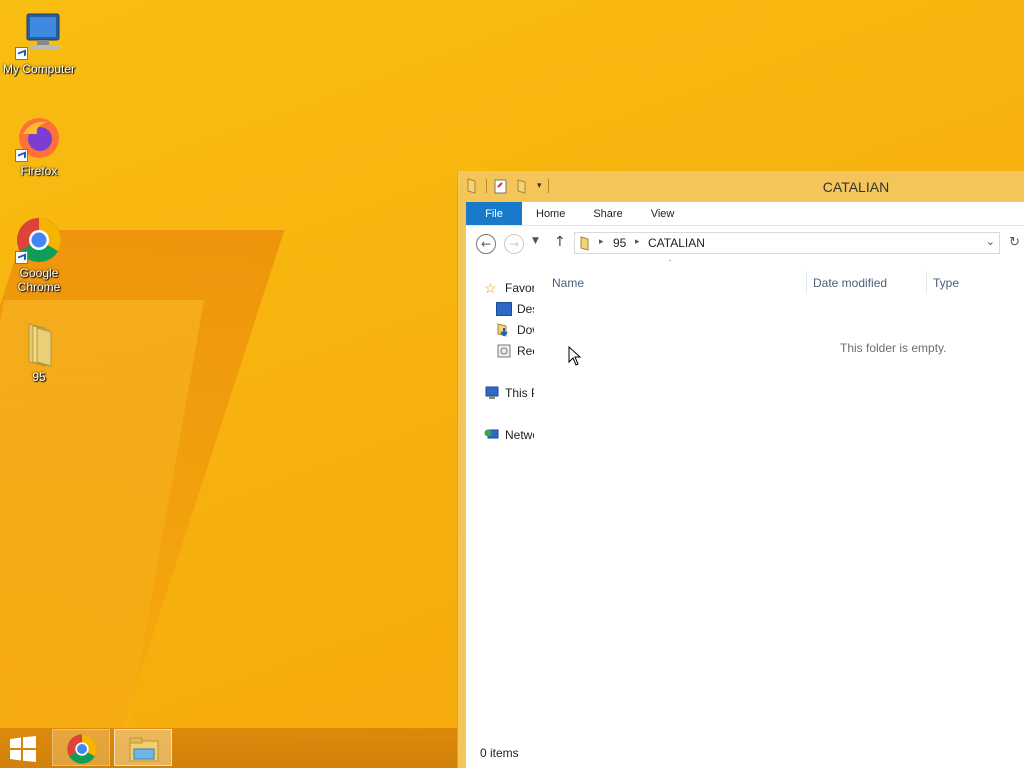 The width and height of the screenshot is (1024, 768). What do you see at coordinates (550, 214) in the screenshot?
I see `tab-home: Home` at bounding box center [550, 214].